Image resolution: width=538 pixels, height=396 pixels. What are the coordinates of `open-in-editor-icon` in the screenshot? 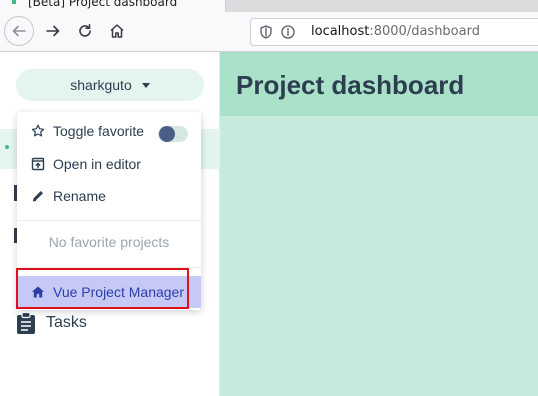 It's located at (38, 164).